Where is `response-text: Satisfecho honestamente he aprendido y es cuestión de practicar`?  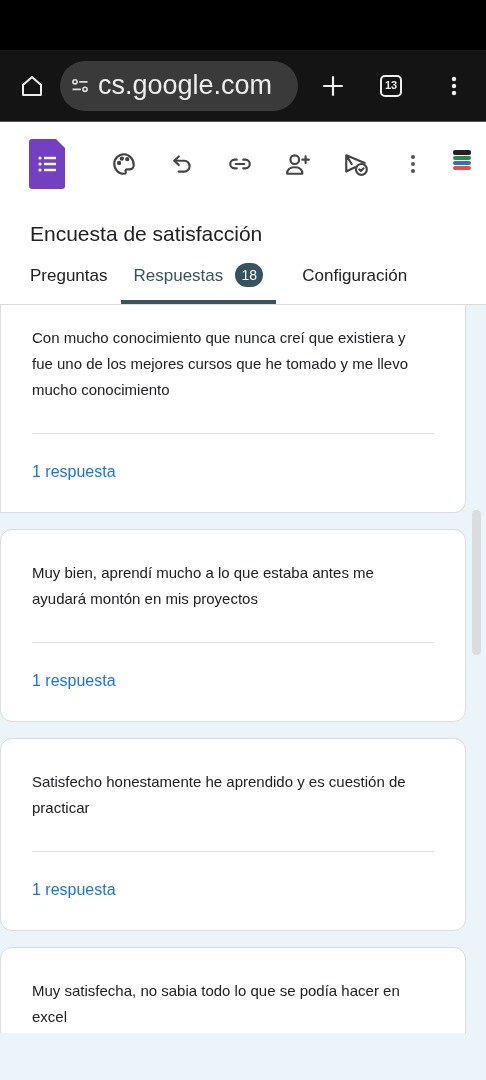
response-text: Satisfecho honestamente he aprendido y es cuestión de practicar is located at coordinates (219, 795).